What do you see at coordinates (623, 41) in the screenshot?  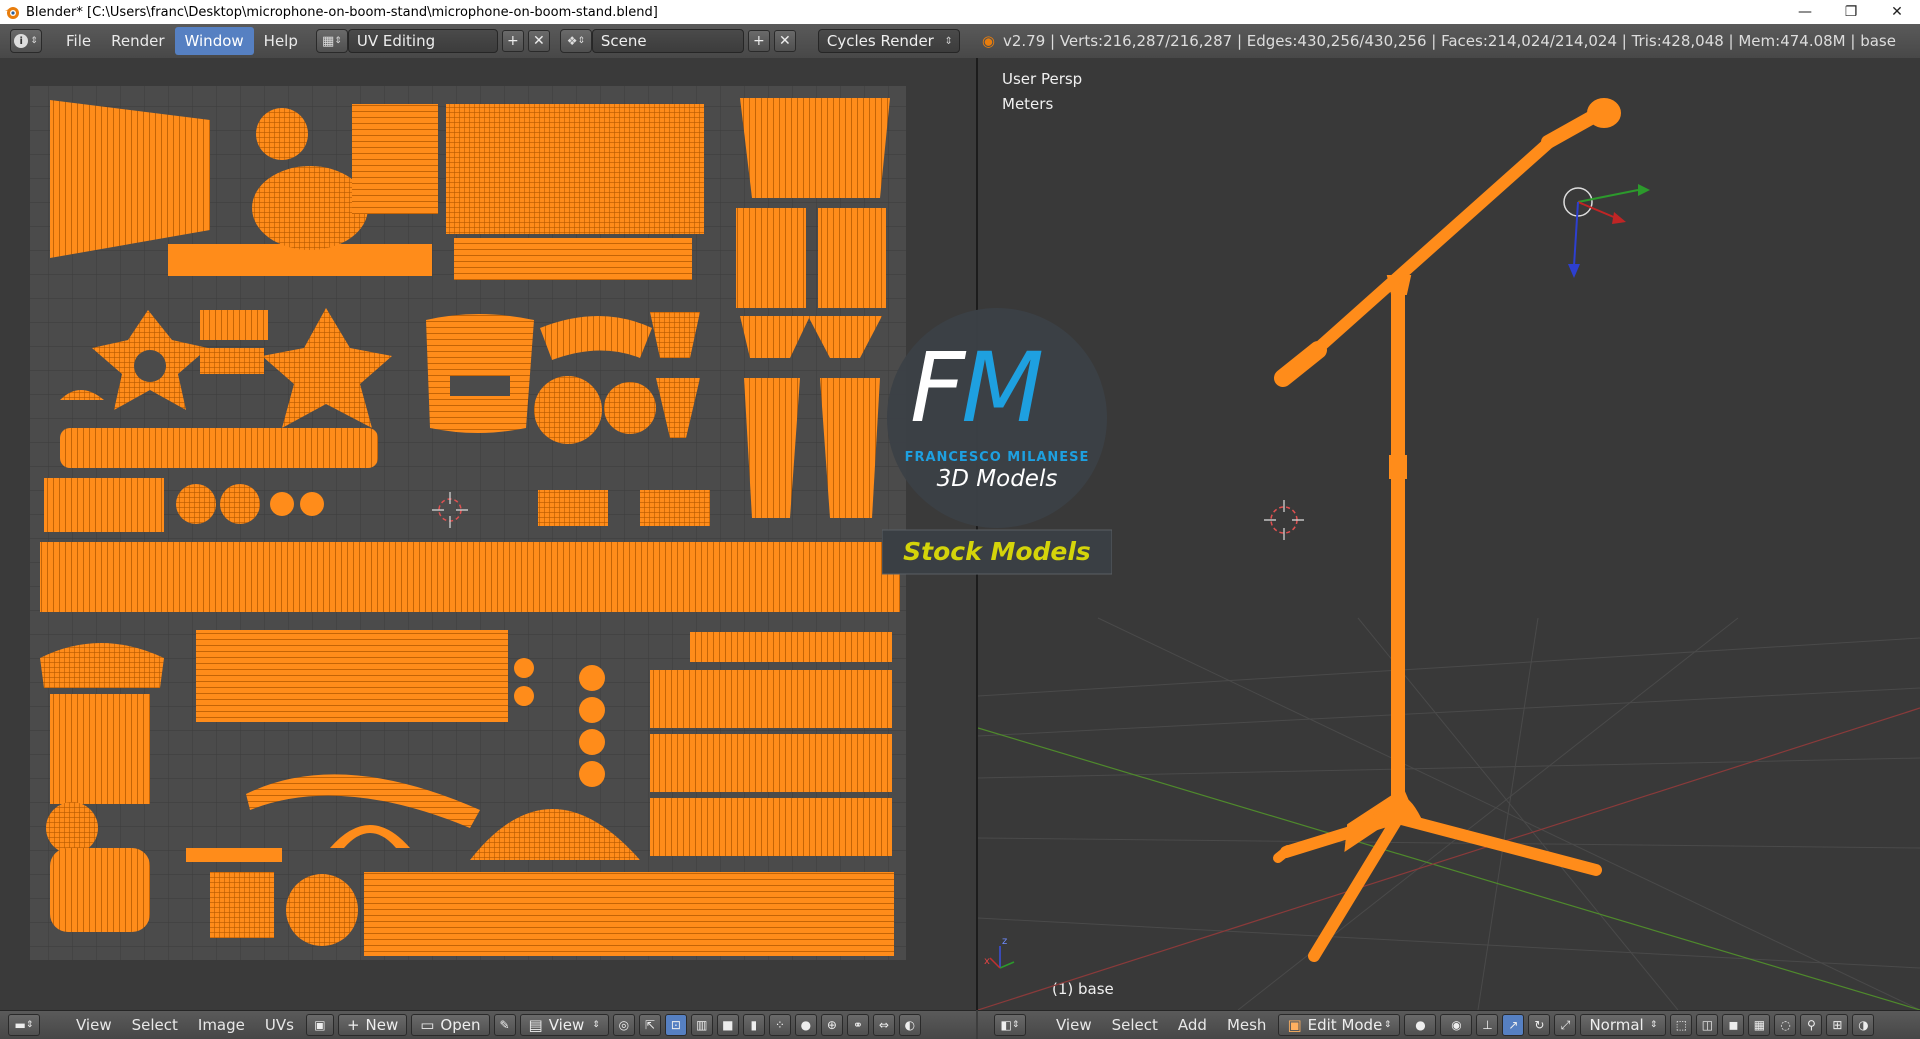 I see `scene-label: Scene` at bounding box center [623, 41].